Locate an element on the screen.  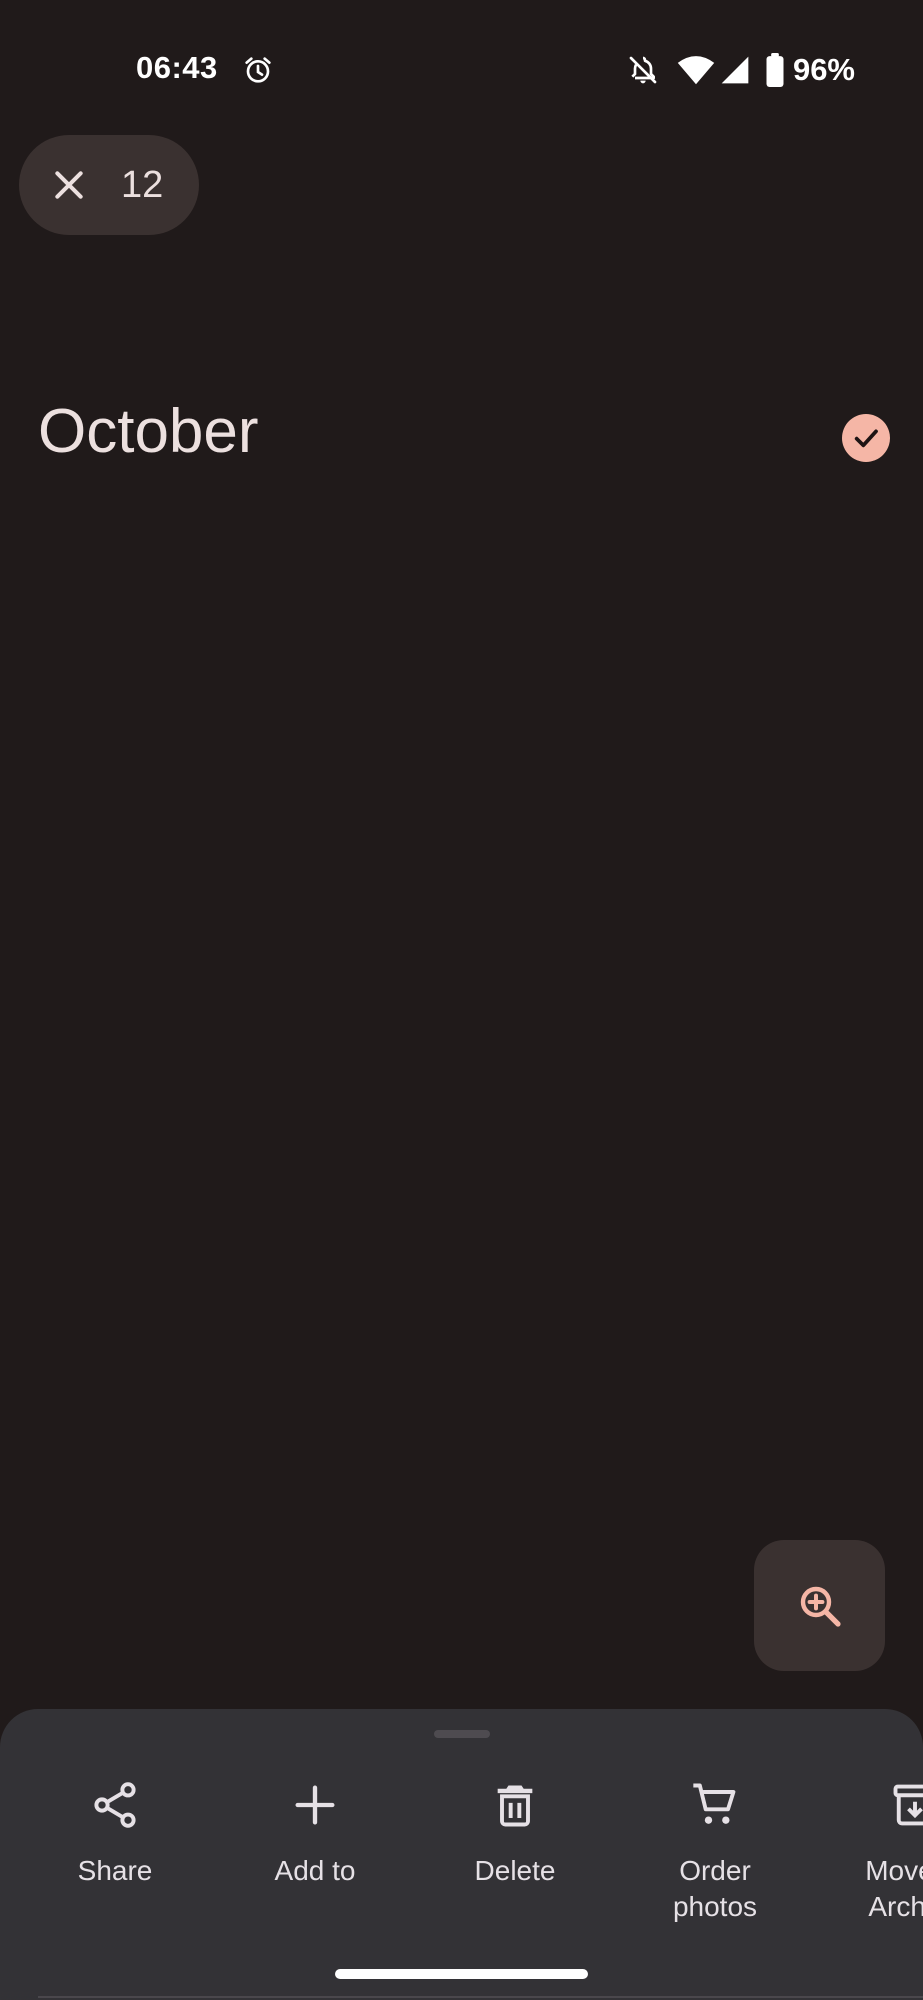
order-photos-label: Order photos is located at coordinates (715, 1888).